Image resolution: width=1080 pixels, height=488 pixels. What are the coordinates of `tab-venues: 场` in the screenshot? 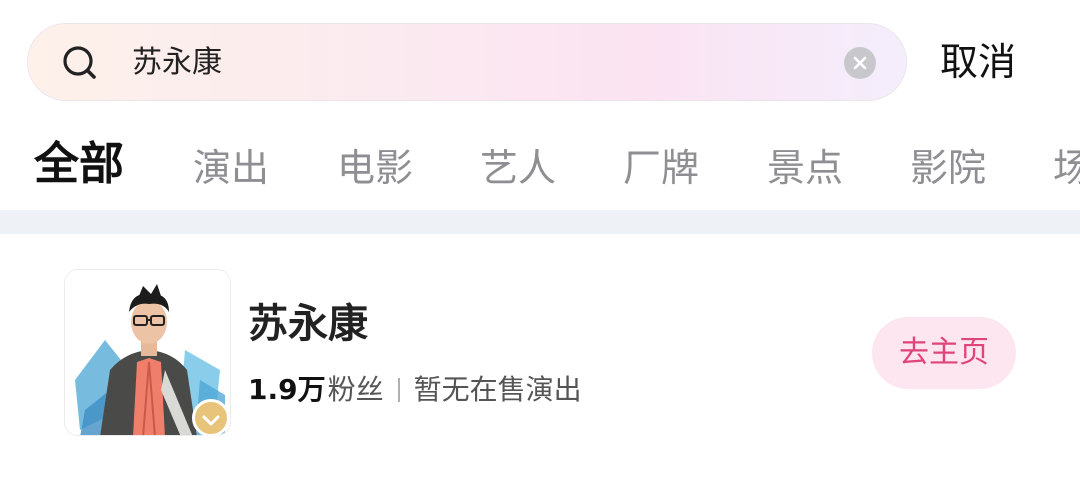 It's located at (1066, 168).